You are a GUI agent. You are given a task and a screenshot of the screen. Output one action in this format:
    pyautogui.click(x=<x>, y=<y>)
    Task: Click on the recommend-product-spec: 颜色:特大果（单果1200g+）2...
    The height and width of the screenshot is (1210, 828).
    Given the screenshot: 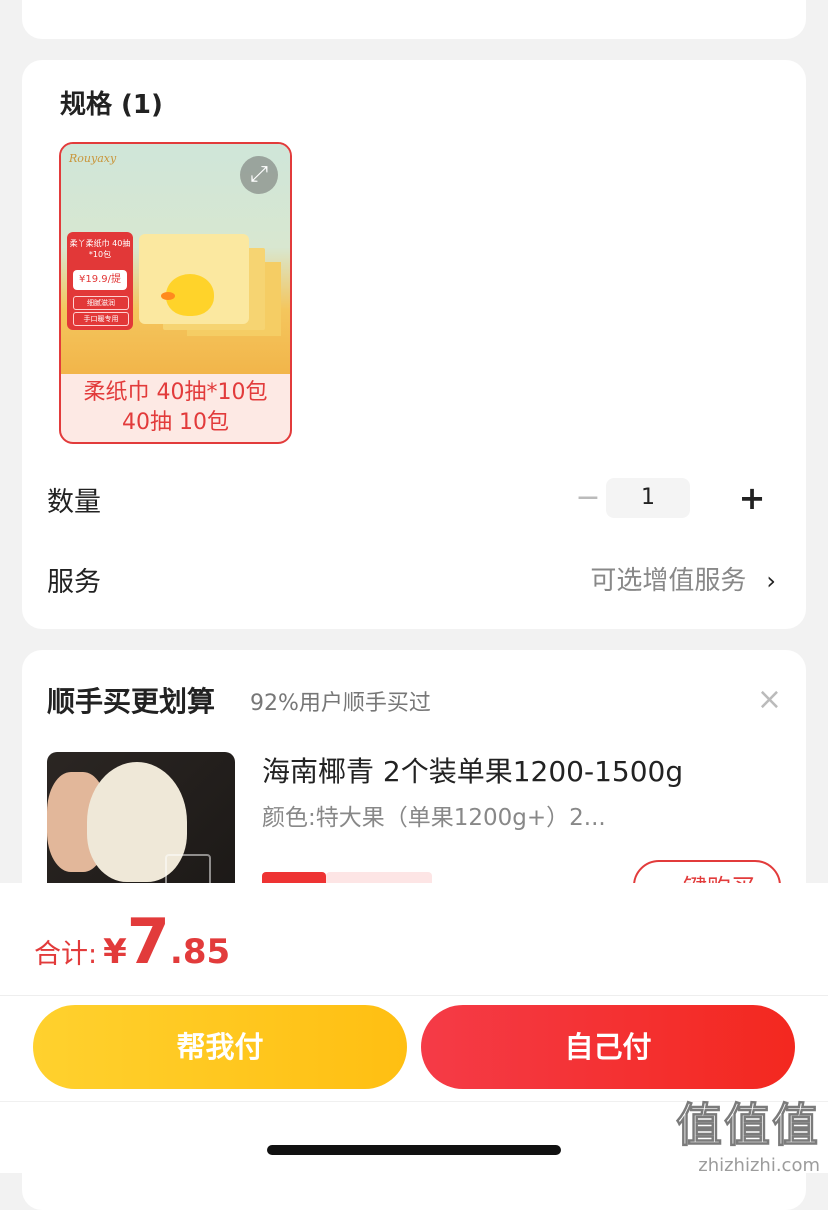 What is the action you would take?
    pyautogui.click(x=434, y=818)
    